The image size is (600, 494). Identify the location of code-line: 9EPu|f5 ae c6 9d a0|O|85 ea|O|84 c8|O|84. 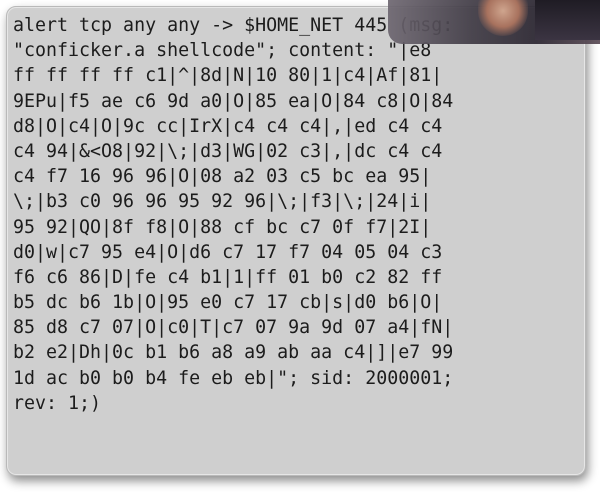
(233, 101).